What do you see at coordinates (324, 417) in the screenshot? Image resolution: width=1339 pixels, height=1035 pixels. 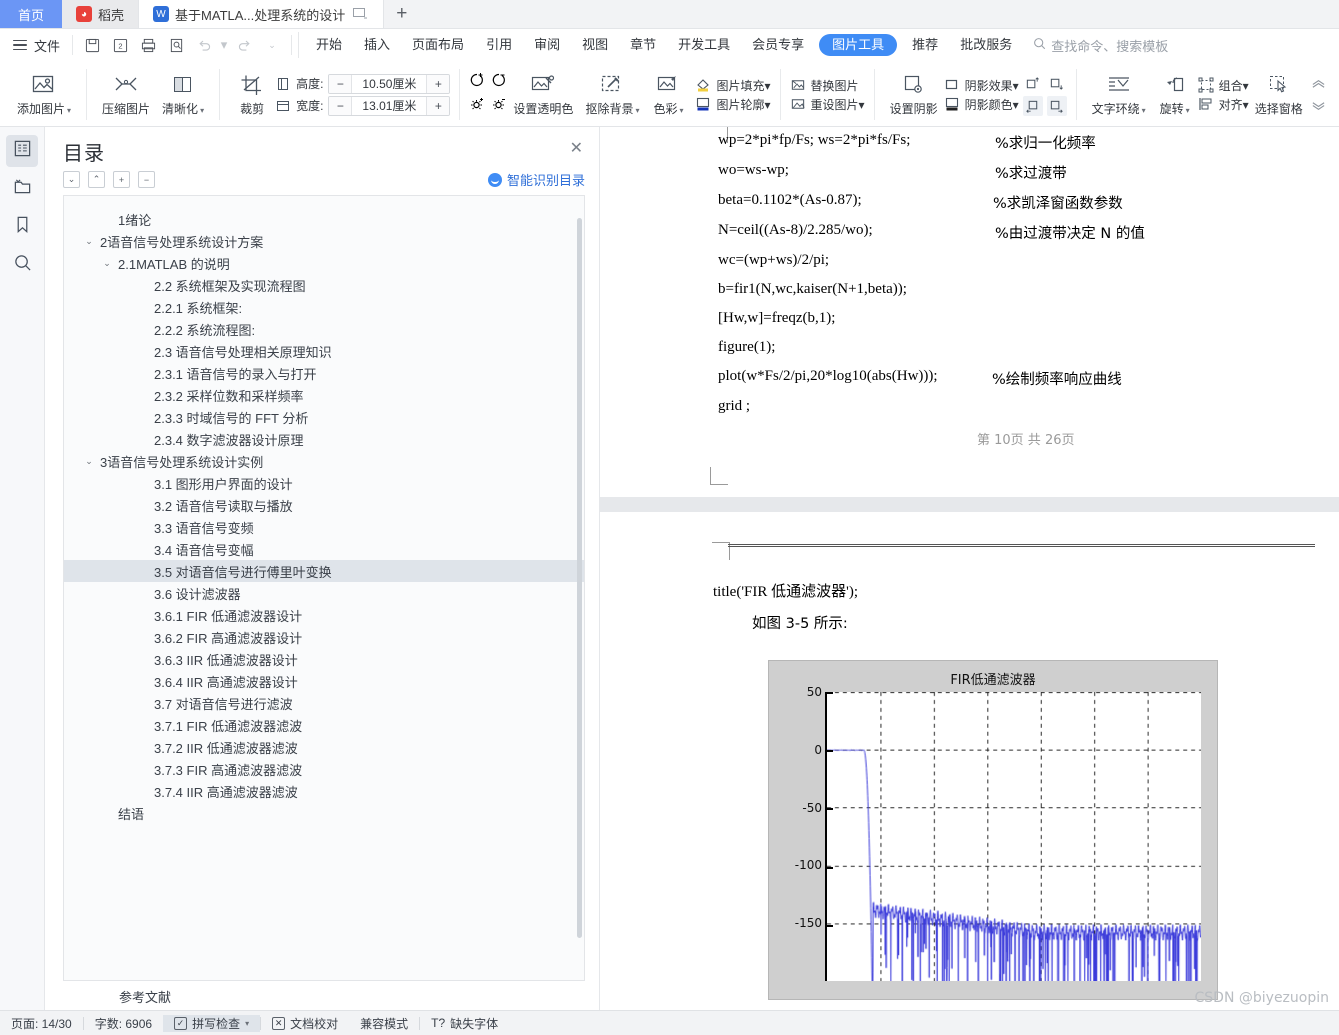 I see `outline-item: 2.3.3 时域信号的 FFT 分析` at bounding box center [324, 417].